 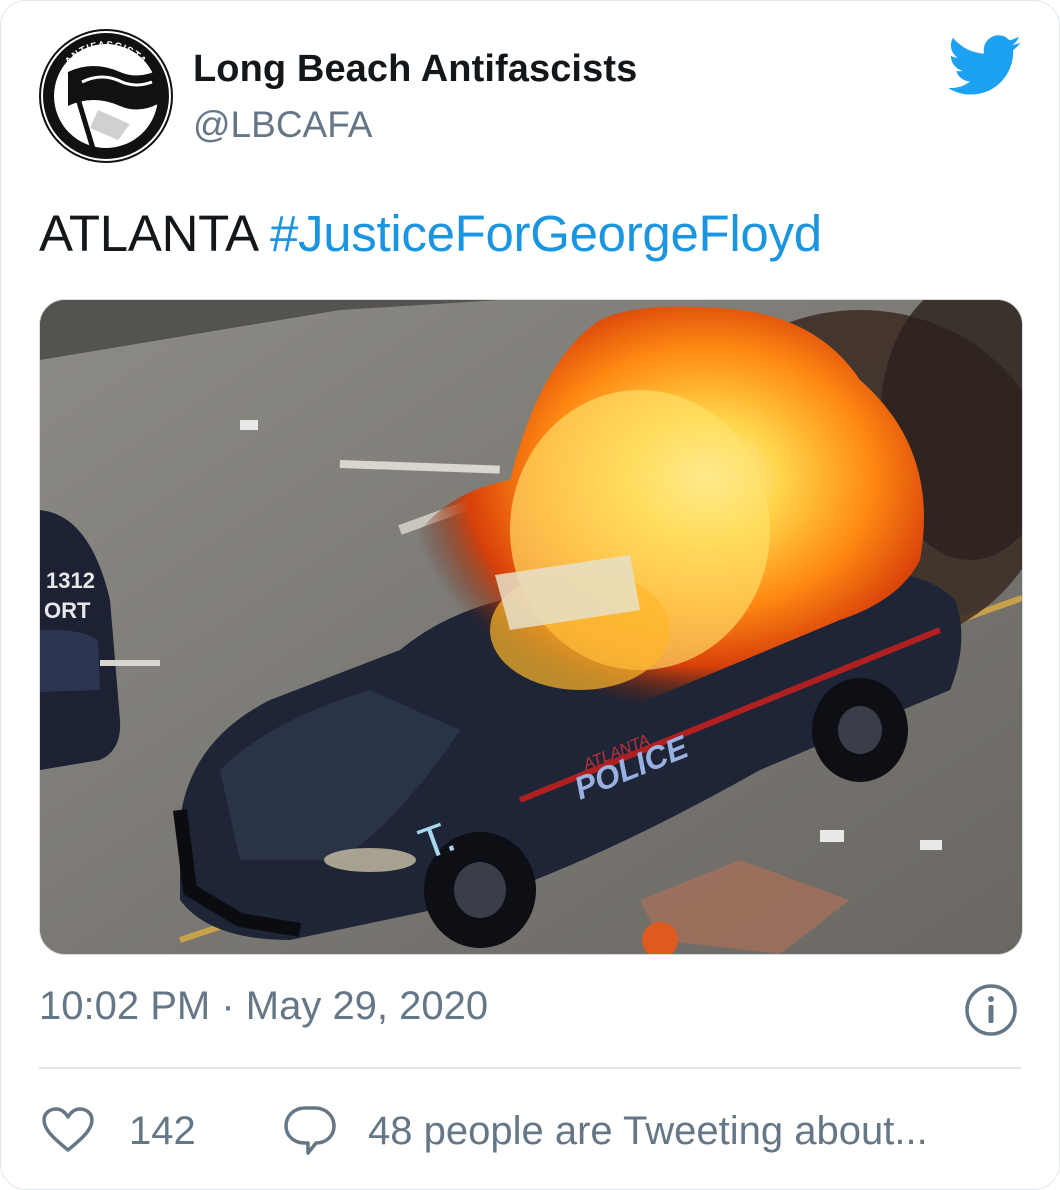 What do you see at coordinates (282, 125) in the screenshot?
I see `user-handle: @LBCAFA` at bounding box center [282, 125].